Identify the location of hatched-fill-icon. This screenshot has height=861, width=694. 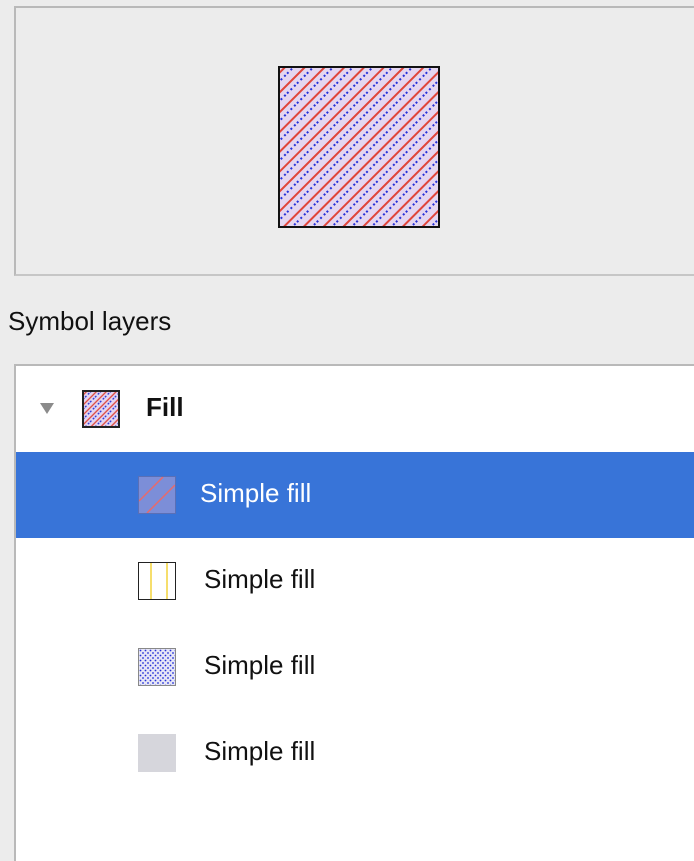
(101, 409).